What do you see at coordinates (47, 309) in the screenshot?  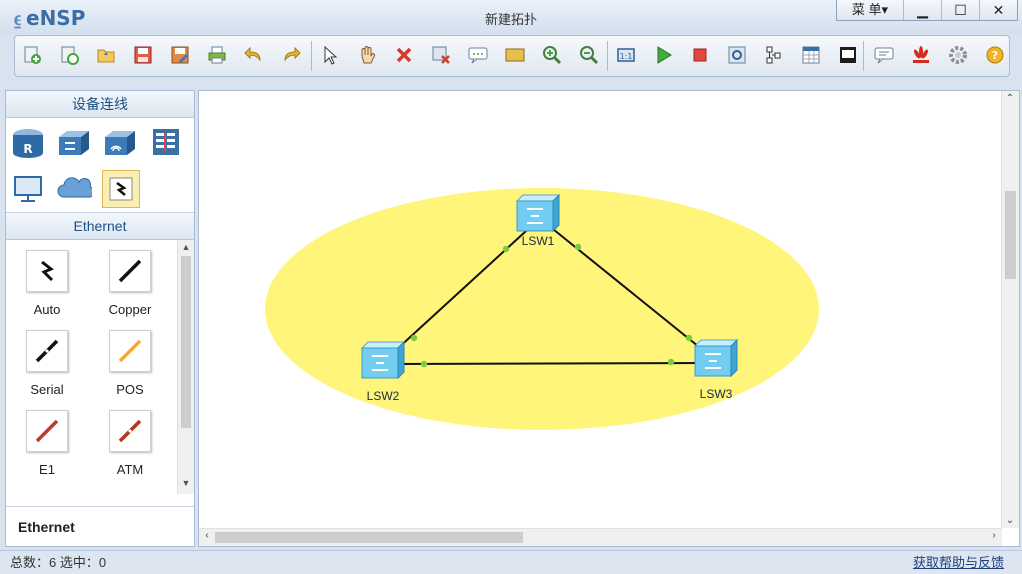 I see `cable-label: Auto` at bounding box center [47, 309].